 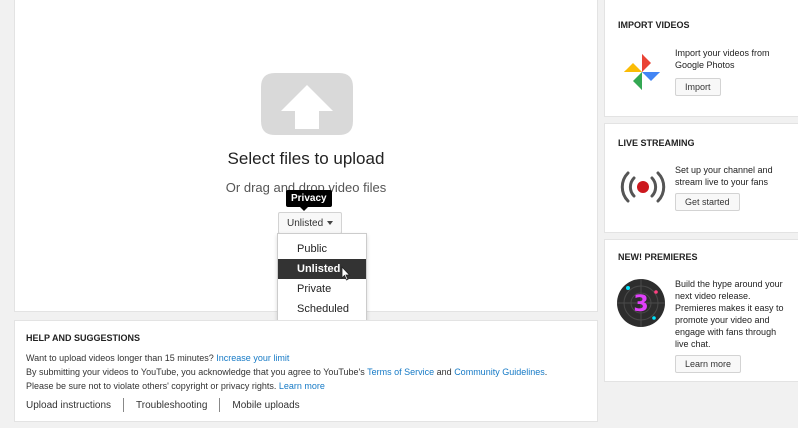 What do you see at coordinates (171, 405) in the screenshot?
I see `troubleshooting-link: Troubleshooting` at bounding box center [171, 405].